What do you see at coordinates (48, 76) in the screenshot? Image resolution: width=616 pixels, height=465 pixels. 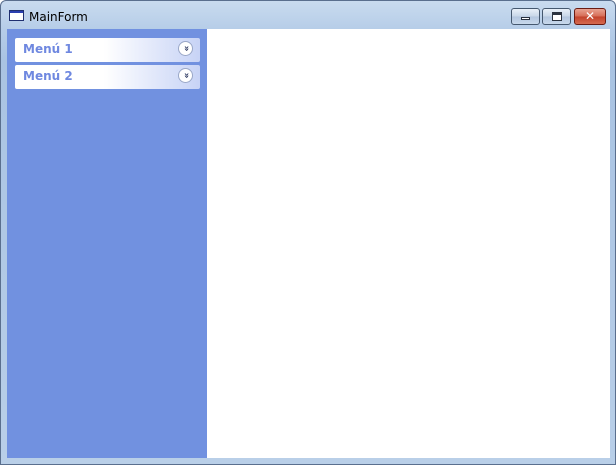 I see `menu-label-2: Menú 2` at bounding box center [48, 76].